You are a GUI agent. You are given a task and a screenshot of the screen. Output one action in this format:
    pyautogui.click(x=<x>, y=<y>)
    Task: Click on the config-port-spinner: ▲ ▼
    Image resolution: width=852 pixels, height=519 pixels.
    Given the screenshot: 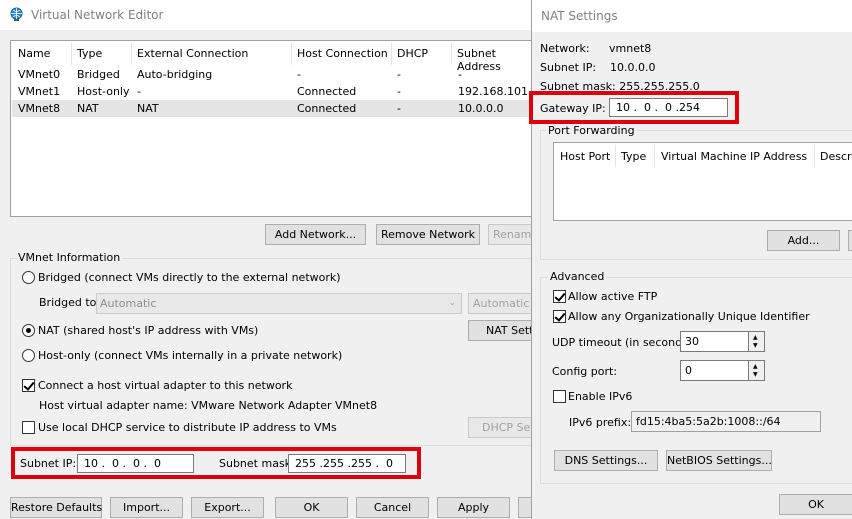 What is the action you would take?
    pyautogui.click(x=756, y=370)
    